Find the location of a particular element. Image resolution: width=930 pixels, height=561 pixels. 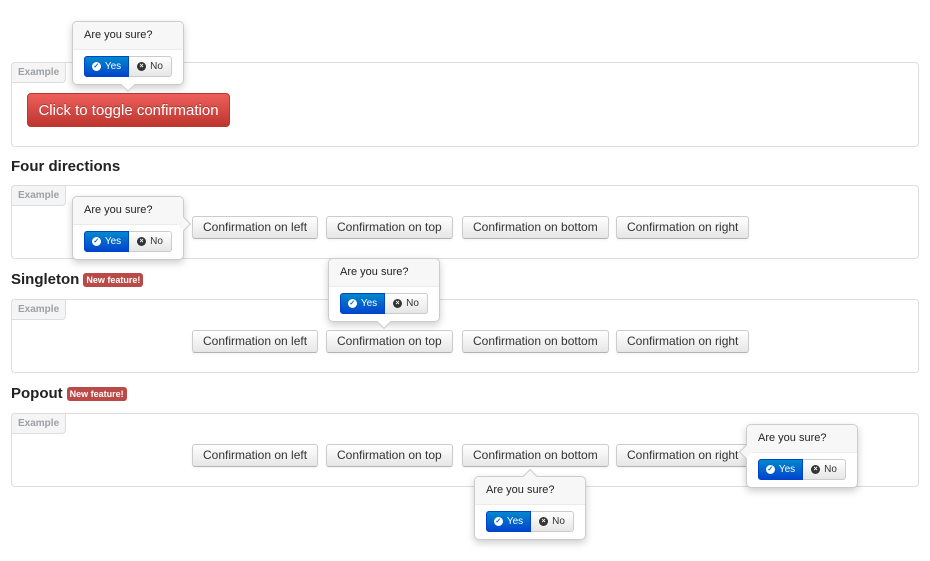

toggle-confirmation-button: Click to toggle confirmation is located at coordinates (128, 110).